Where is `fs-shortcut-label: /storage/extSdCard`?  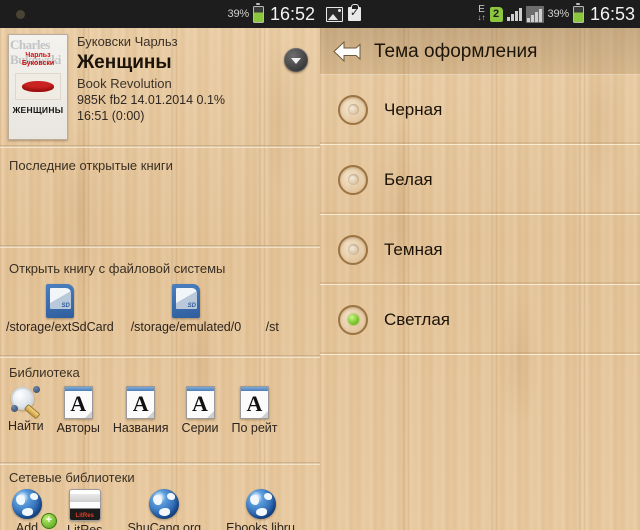
fs-shortcut-label: /storage/extSdCard is located at coordinates (60, 327).